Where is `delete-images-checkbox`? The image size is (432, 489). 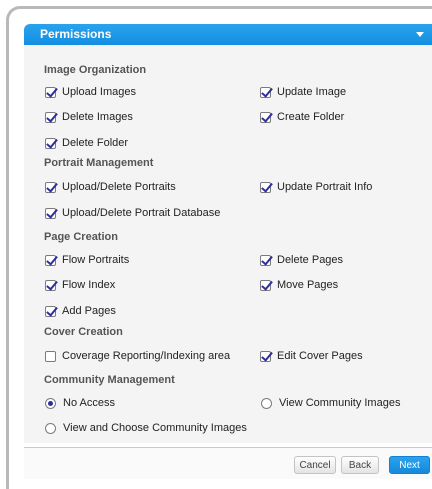
delete-images-checkbox is located at coordinates (50, 117).